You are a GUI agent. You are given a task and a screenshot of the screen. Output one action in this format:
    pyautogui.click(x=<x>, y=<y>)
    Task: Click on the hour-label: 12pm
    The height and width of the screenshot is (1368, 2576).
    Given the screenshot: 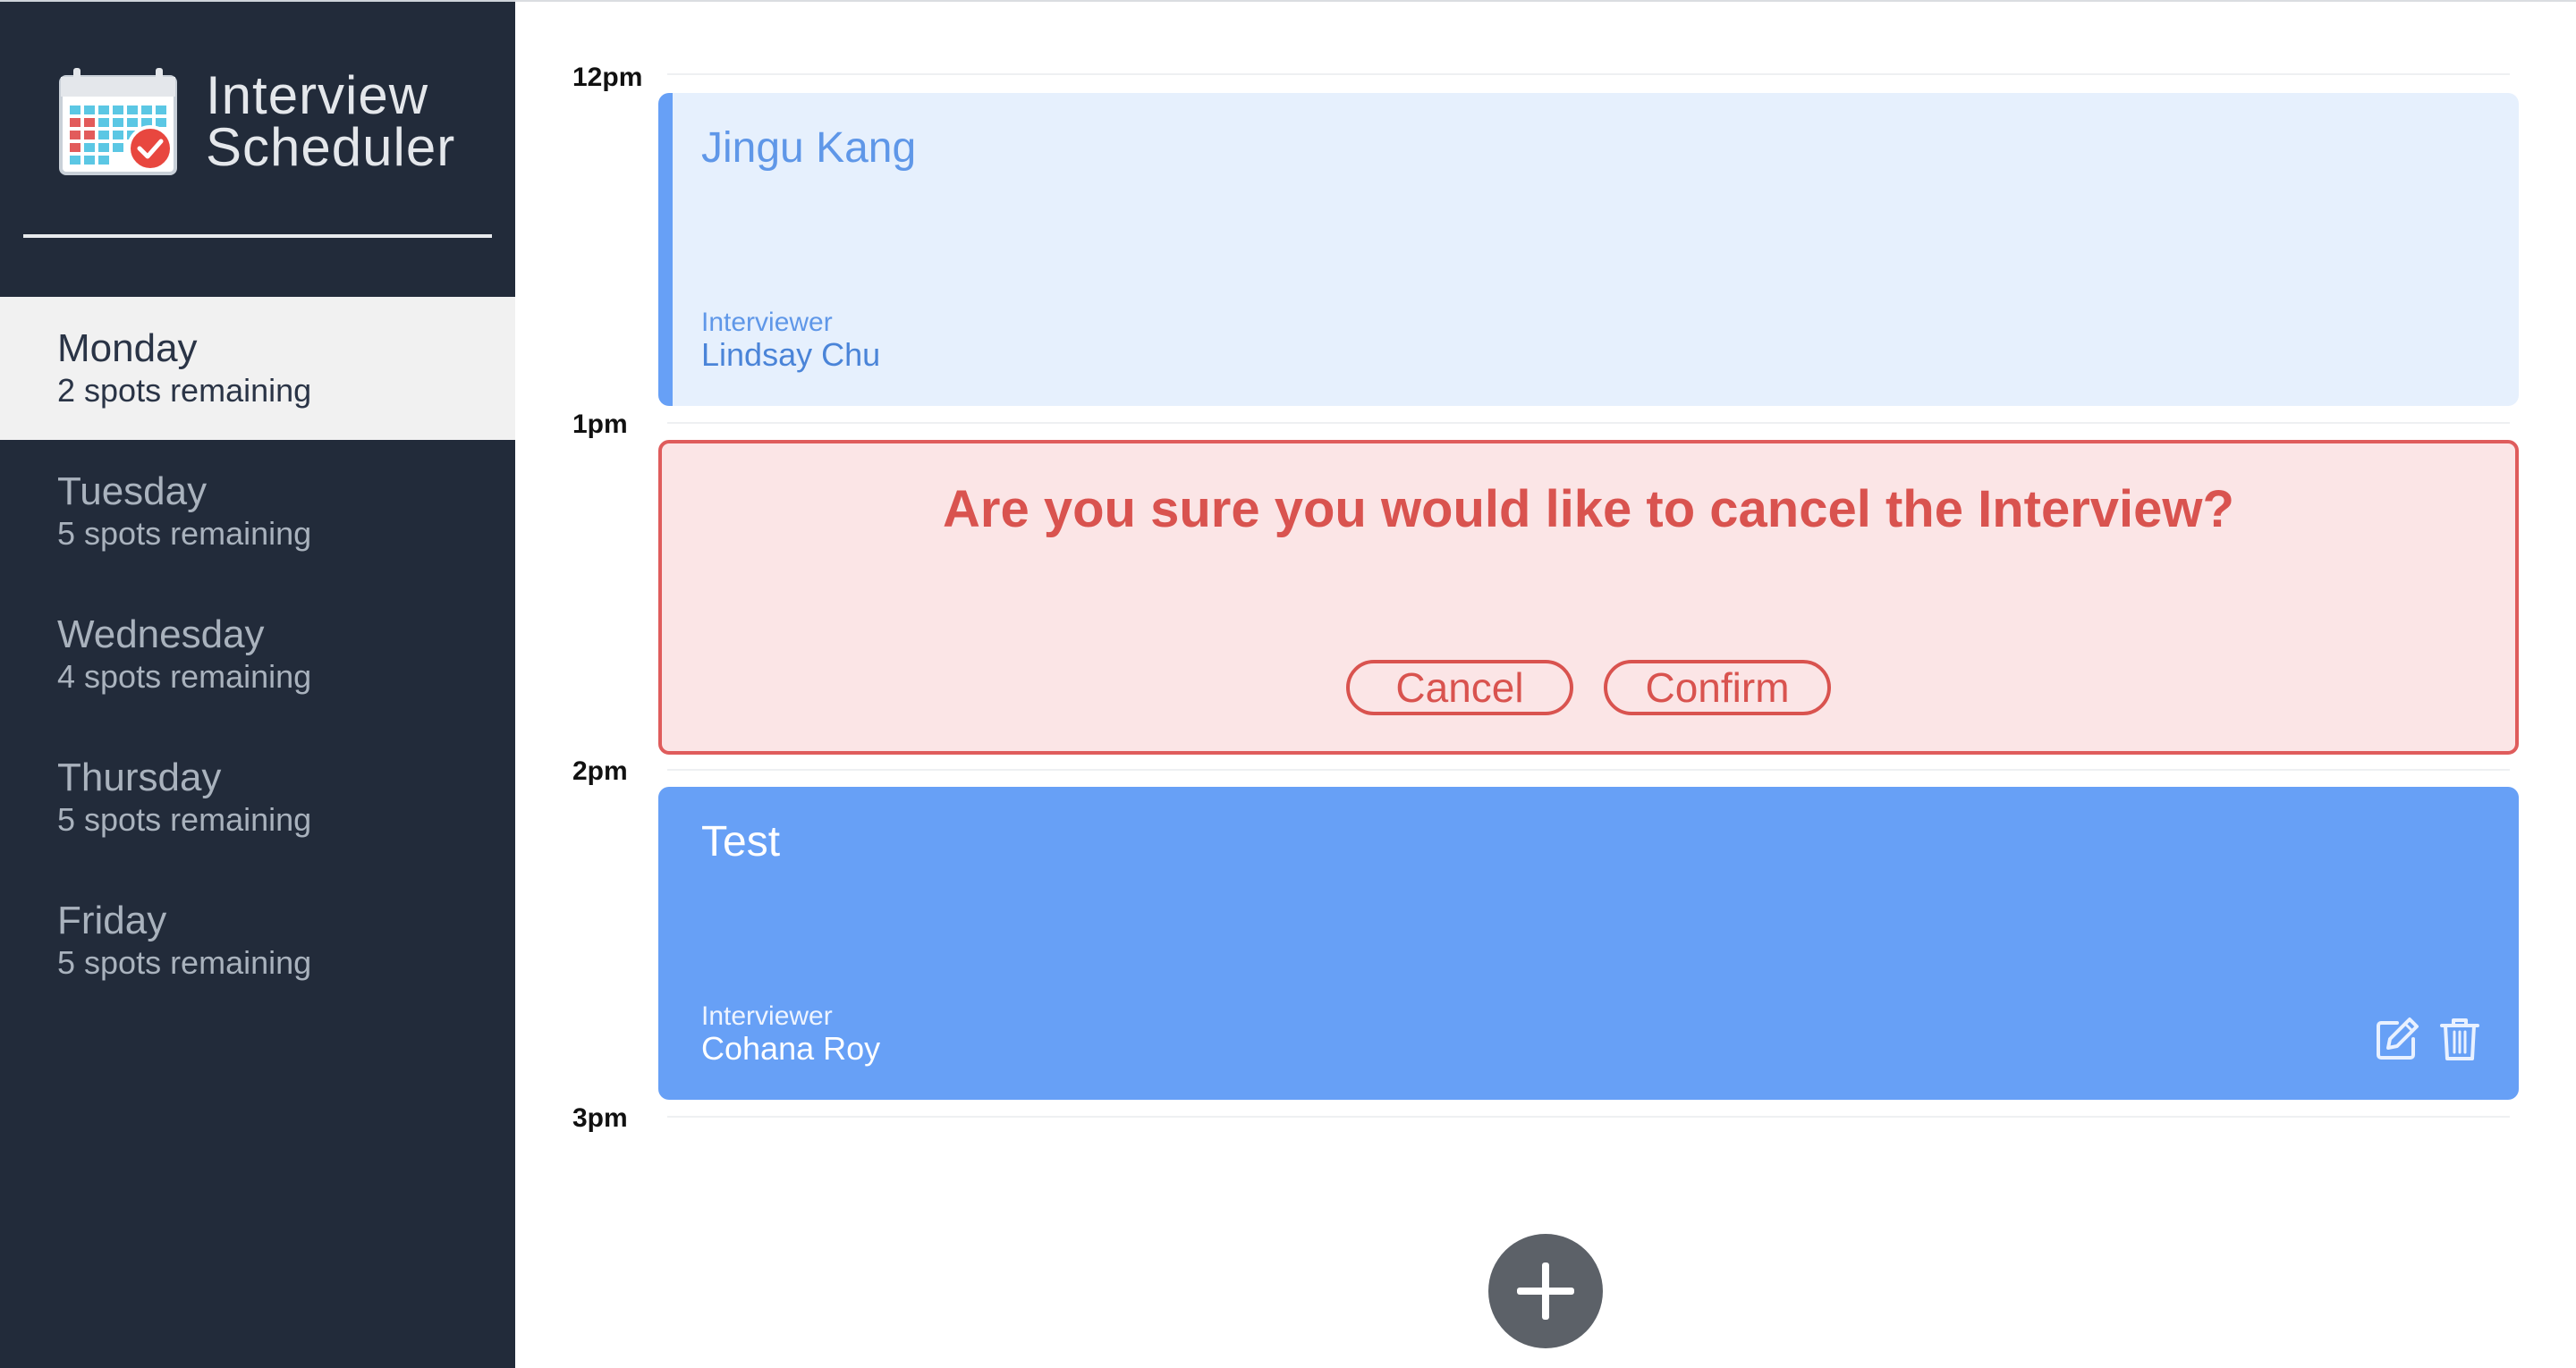 What is the action you would take?
    pyautogui.click(x=607, y=77)
    